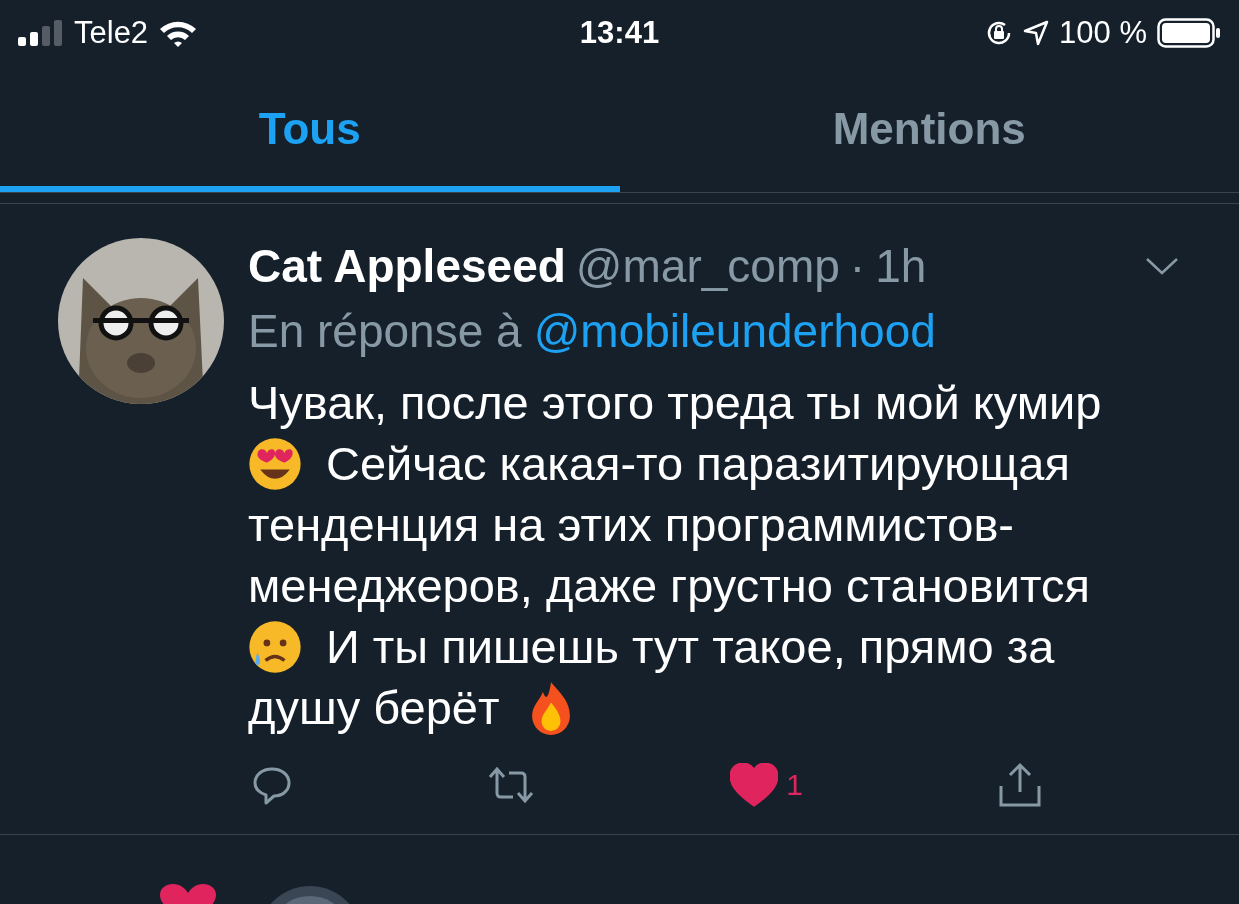  I want to click on retweet-icon, so click(511, 785).